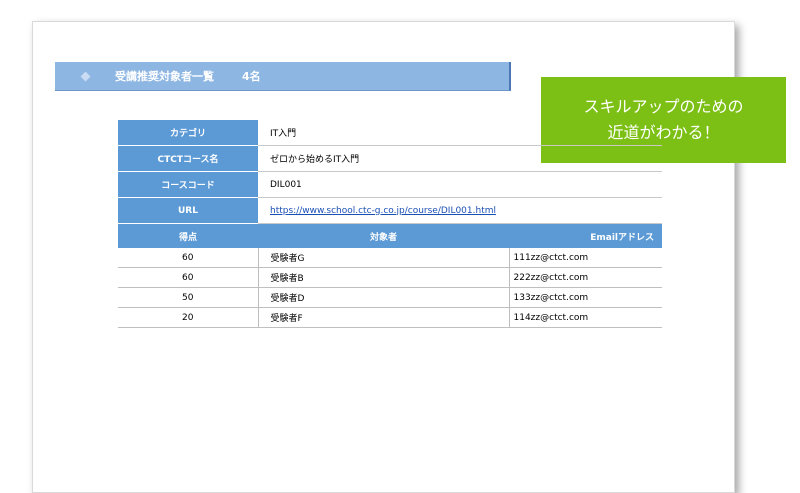 This screenshot has width=800, height=493. I want to click on score-cell: 20, so click(188, 317).